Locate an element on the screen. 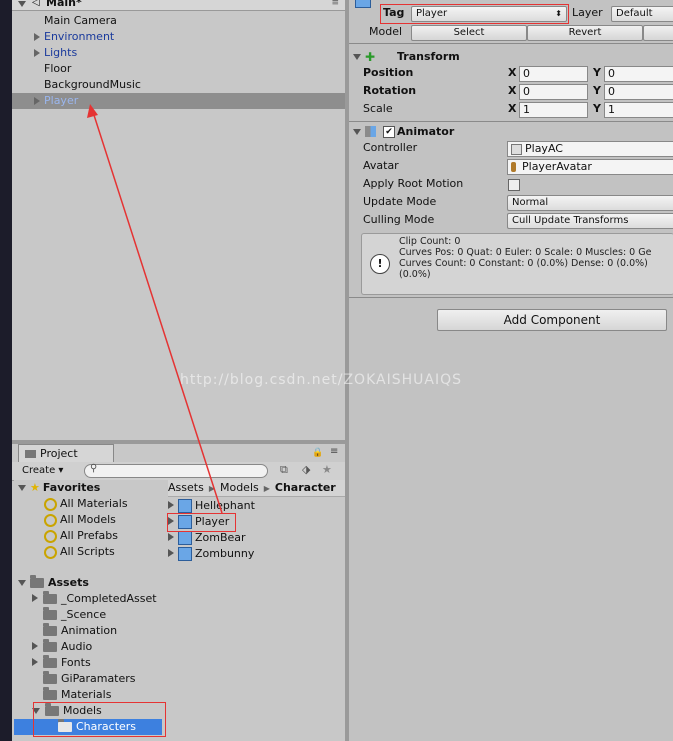 The width and height of the screenshot is (673, 741). filter-label-icon: ⬗ is located at coordinates (306, 469).